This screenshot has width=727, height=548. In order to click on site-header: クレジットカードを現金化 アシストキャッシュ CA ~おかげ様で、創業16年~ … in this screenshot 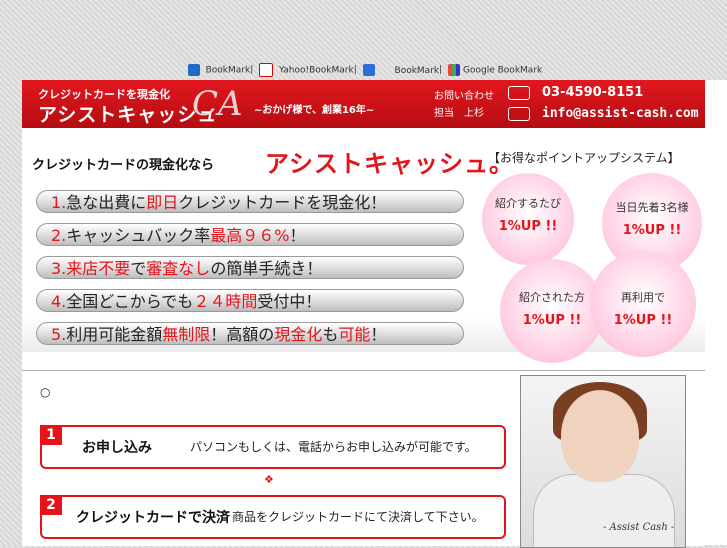, I will do `click(363, 104)`.